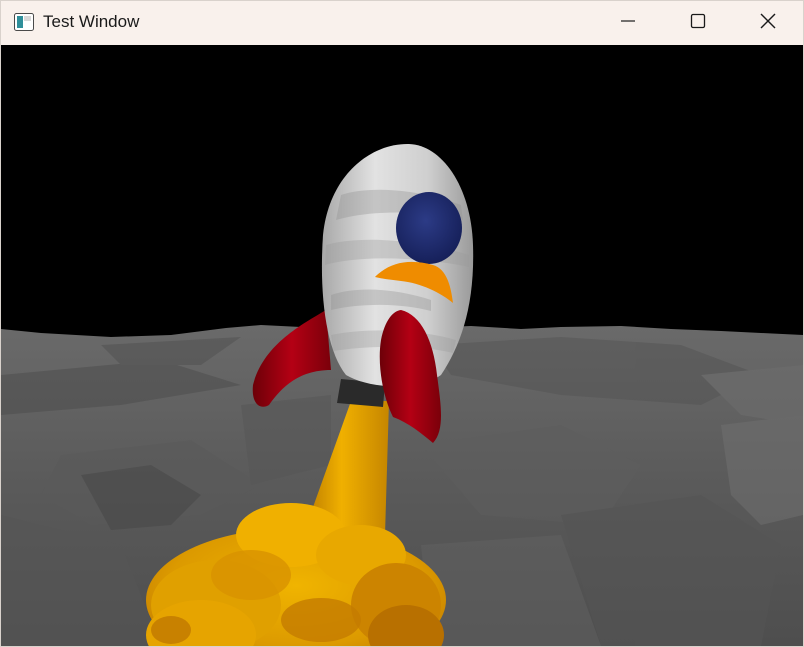 The image size is (804, 647). What do you see at coordinates (91, 21) in the screenshot?
I see `window-title: Test Window` at bounding box center [91, 21].